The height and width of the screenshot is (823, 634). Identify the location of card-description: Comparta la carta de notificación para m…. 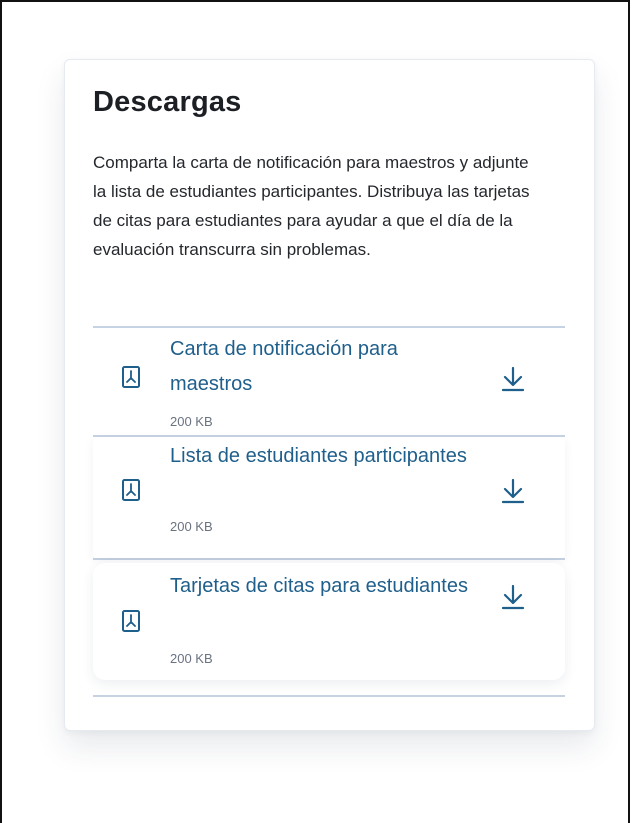
(311, 206).